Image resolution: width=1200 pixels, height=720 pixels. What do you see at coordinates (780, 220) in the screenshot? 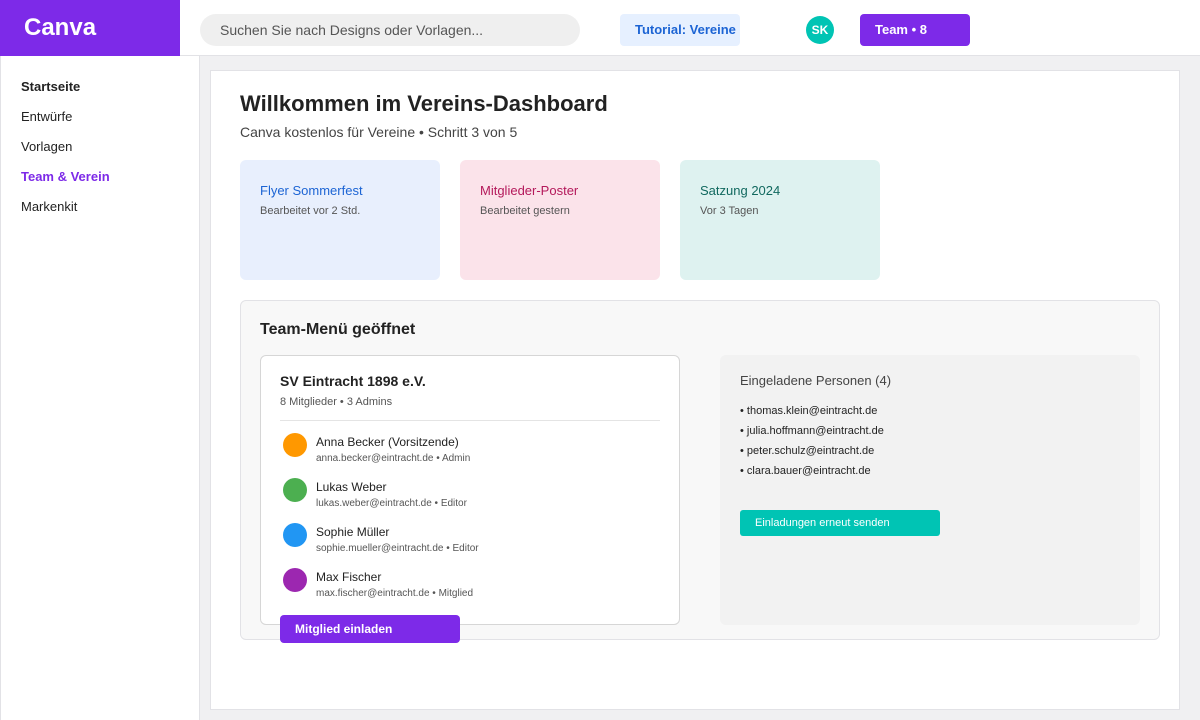
I see `design-card-satzung: Satzung 2024 Vor 3 Tagen` at bounding box center [780, 220].